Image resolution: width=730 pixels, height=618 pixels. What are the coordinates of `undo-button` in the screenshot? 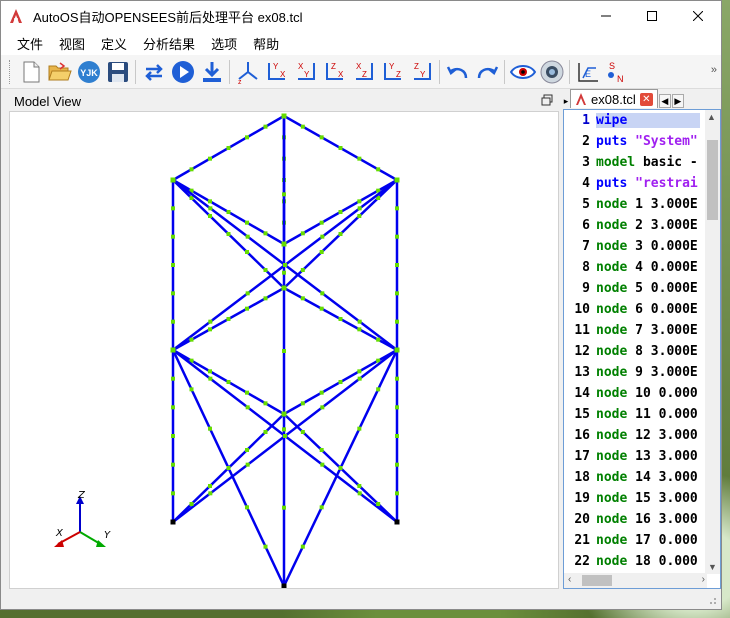 It's located at (457, 72).